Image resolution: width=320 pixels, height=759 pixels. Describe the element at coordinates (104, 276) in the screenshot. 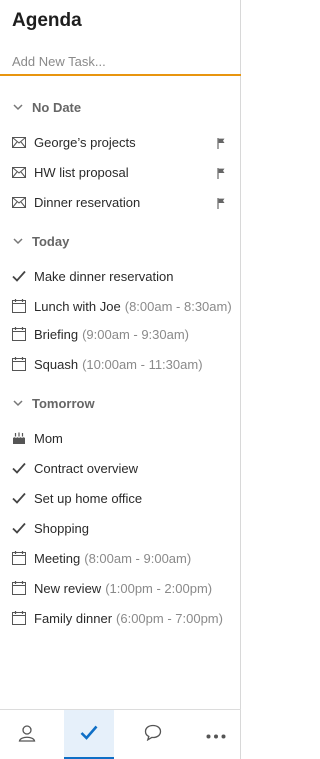

I see `task-label: Make dinner reservation` at that location.